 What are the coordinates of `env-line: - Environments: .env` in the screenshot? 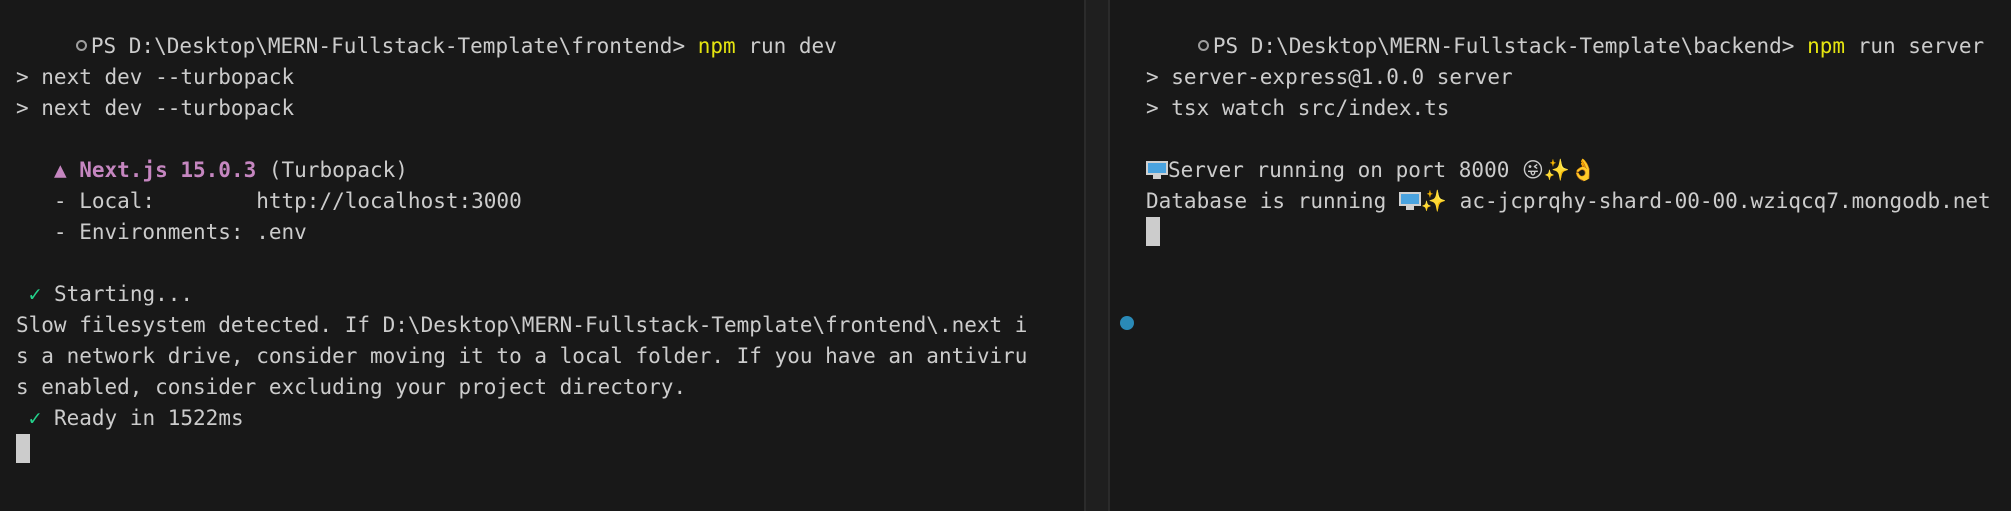 It's located at (161, 232).